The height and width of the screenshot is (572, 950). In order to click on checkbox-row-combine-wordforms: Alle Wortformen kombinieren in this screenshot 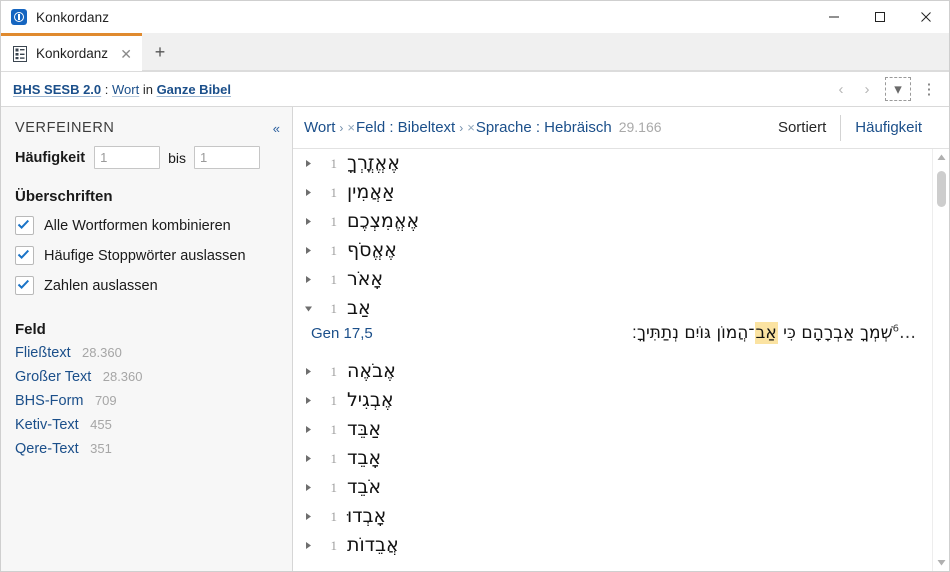, I will do `click(146, 220)`.